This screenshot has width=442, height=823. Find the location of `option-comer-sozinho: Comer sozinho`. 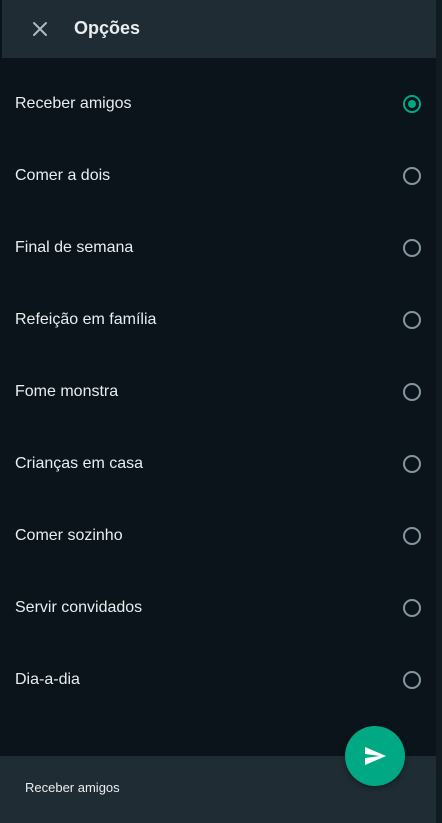

option-comer-sozinho: Comer sozinho is located at coordinates (221, 536).